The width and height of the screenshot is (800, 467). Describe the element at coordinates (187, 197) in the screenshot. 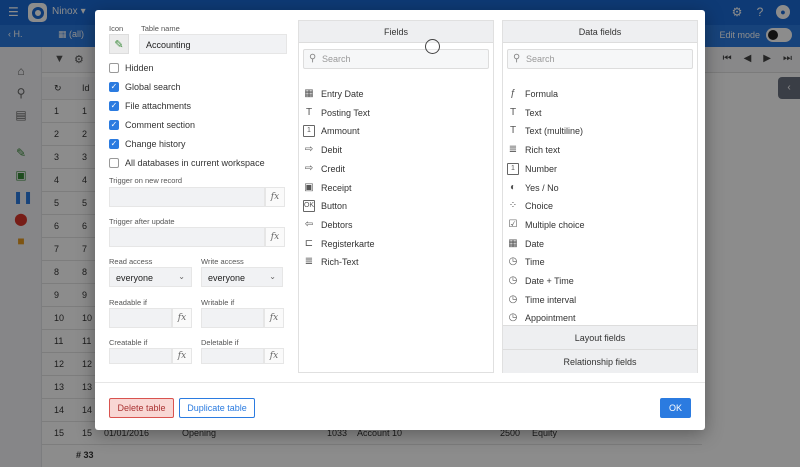

I see `trigger-new-field` at that location.